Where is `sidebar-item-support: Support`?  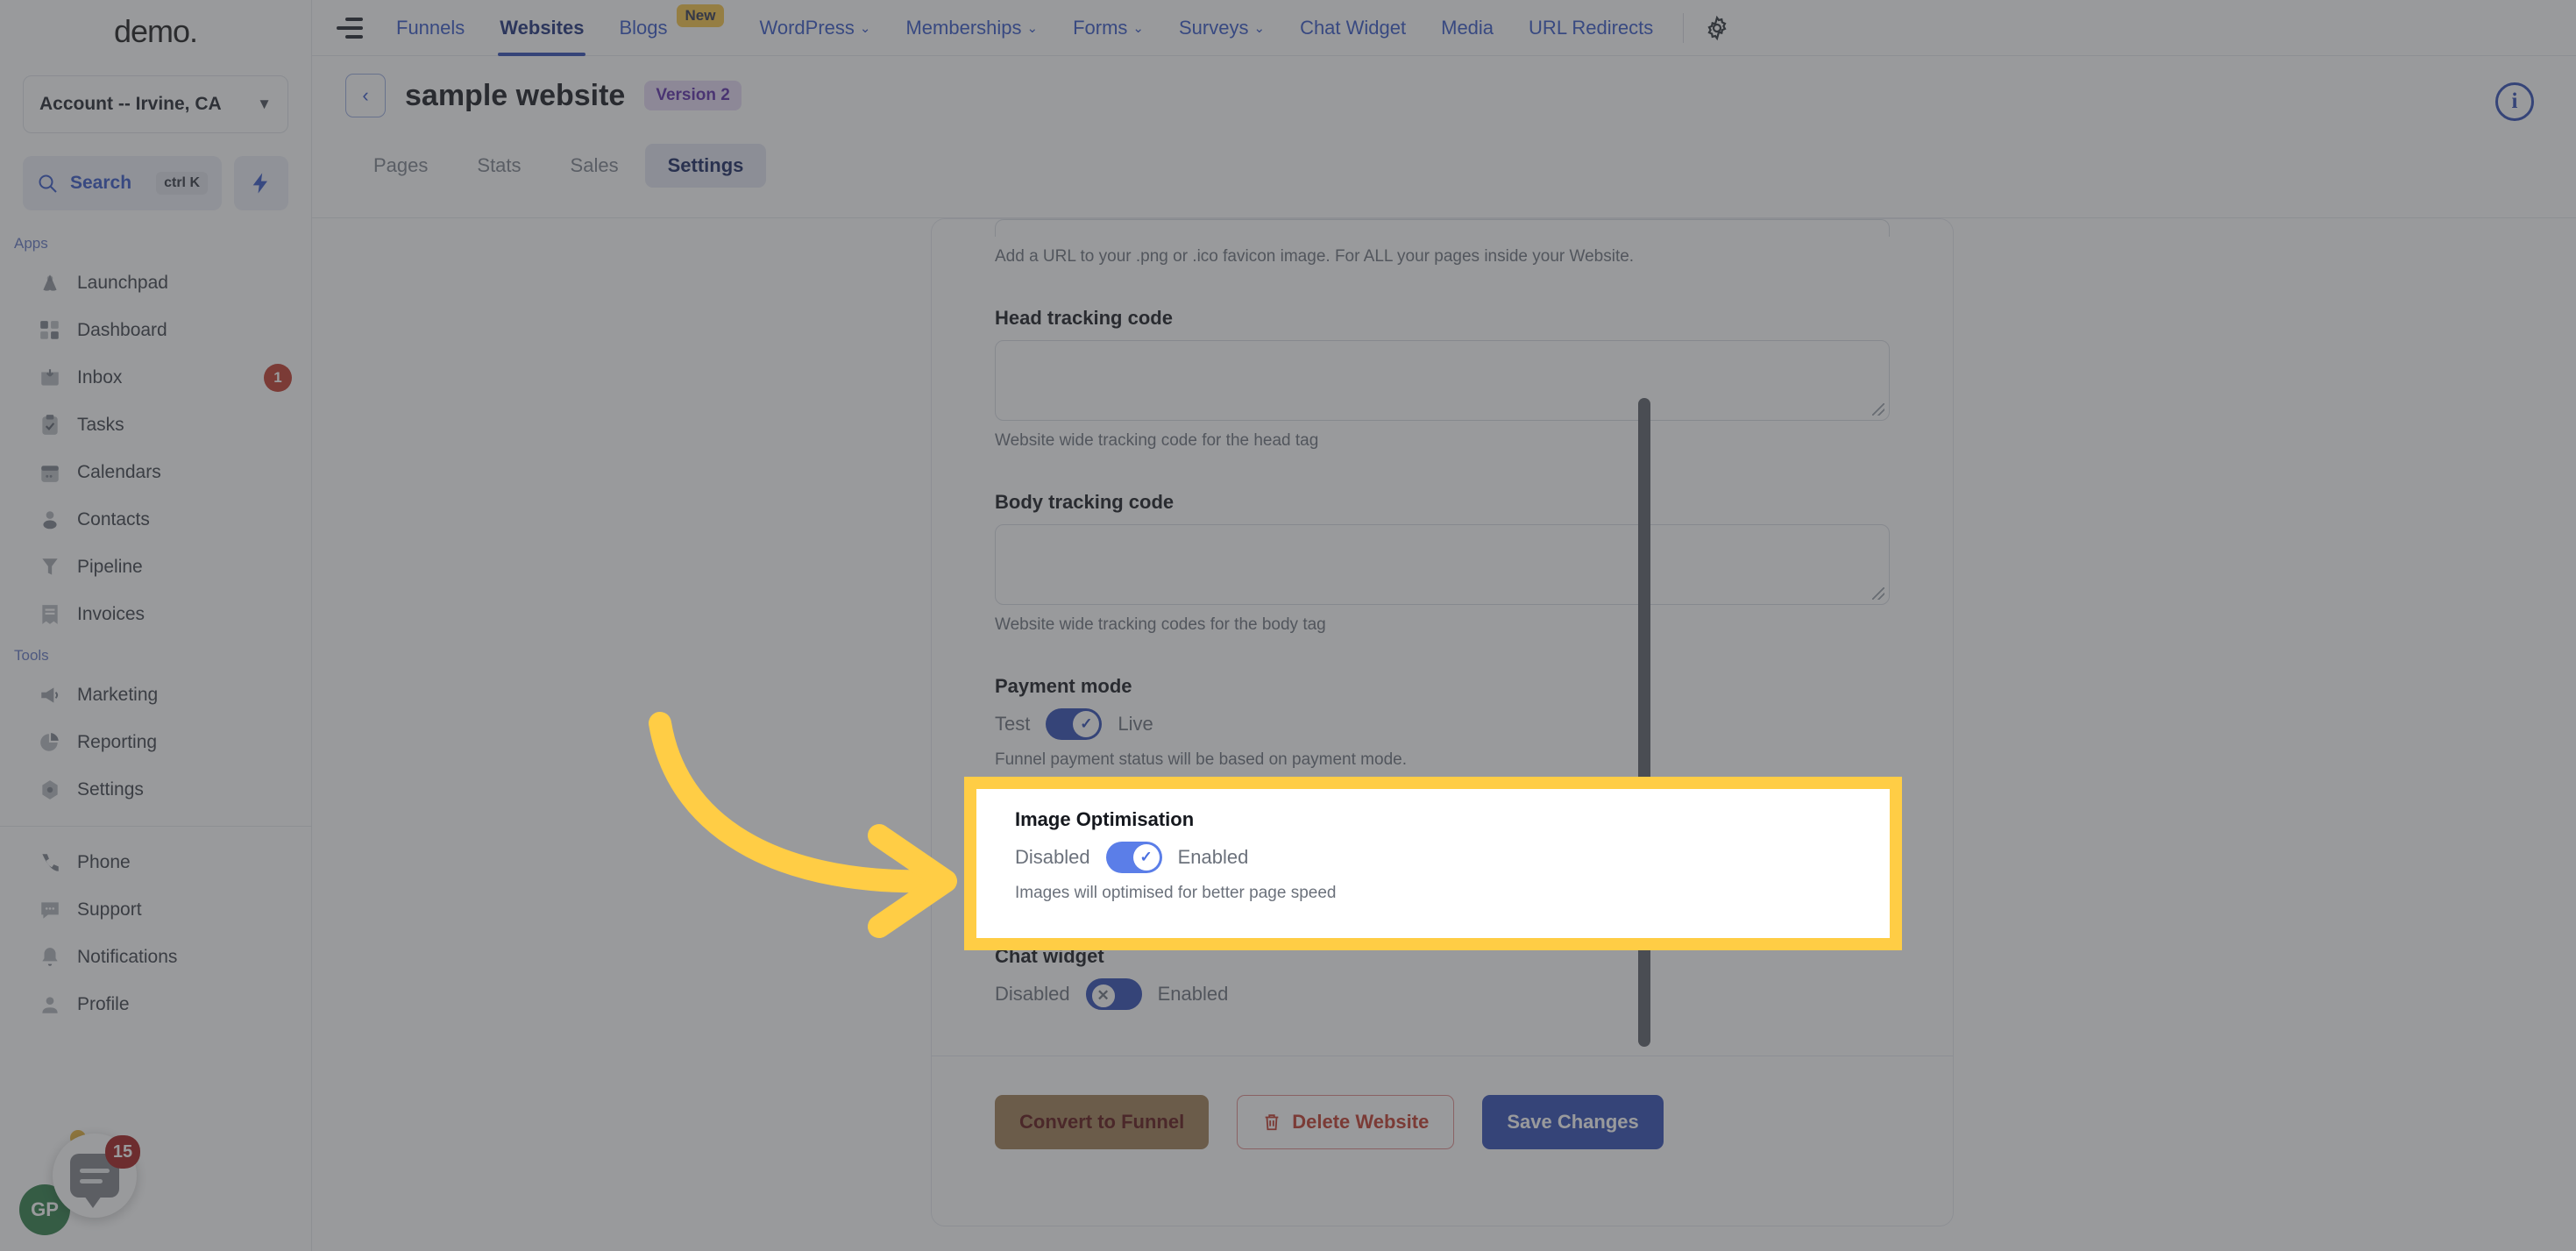 sidebar-item-support: Support is located at coordinates (155, 910).